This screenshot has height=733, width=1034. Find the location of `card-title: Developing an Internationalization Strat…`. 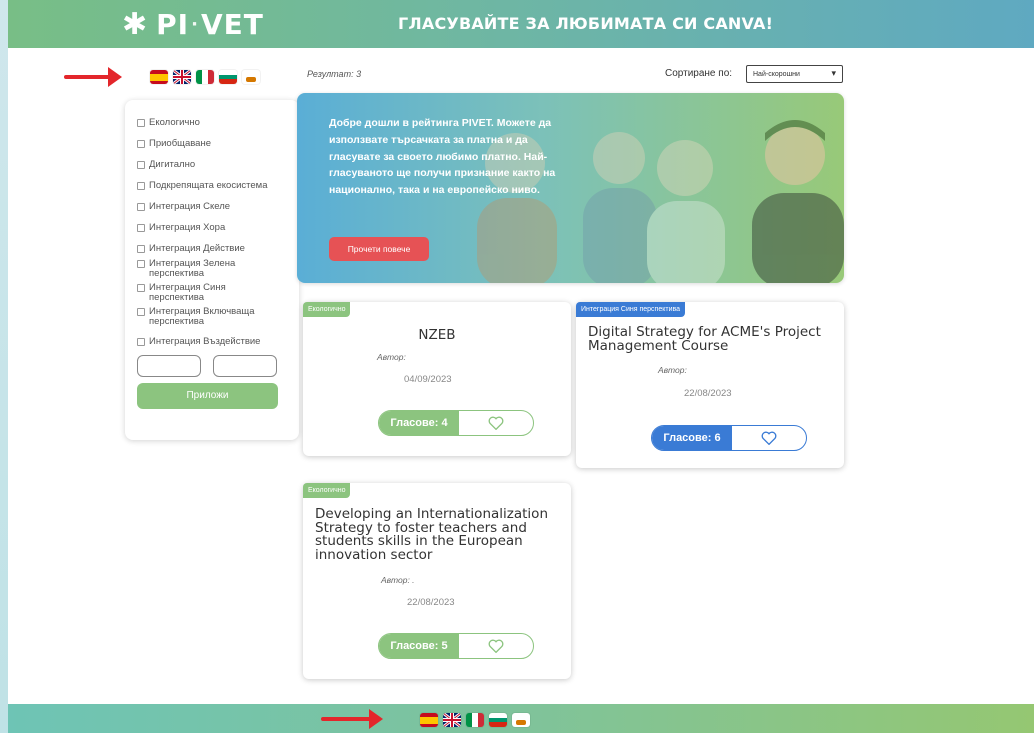

card-title: Developing an Internationalization Strat… is located at coordinates (440, 534).